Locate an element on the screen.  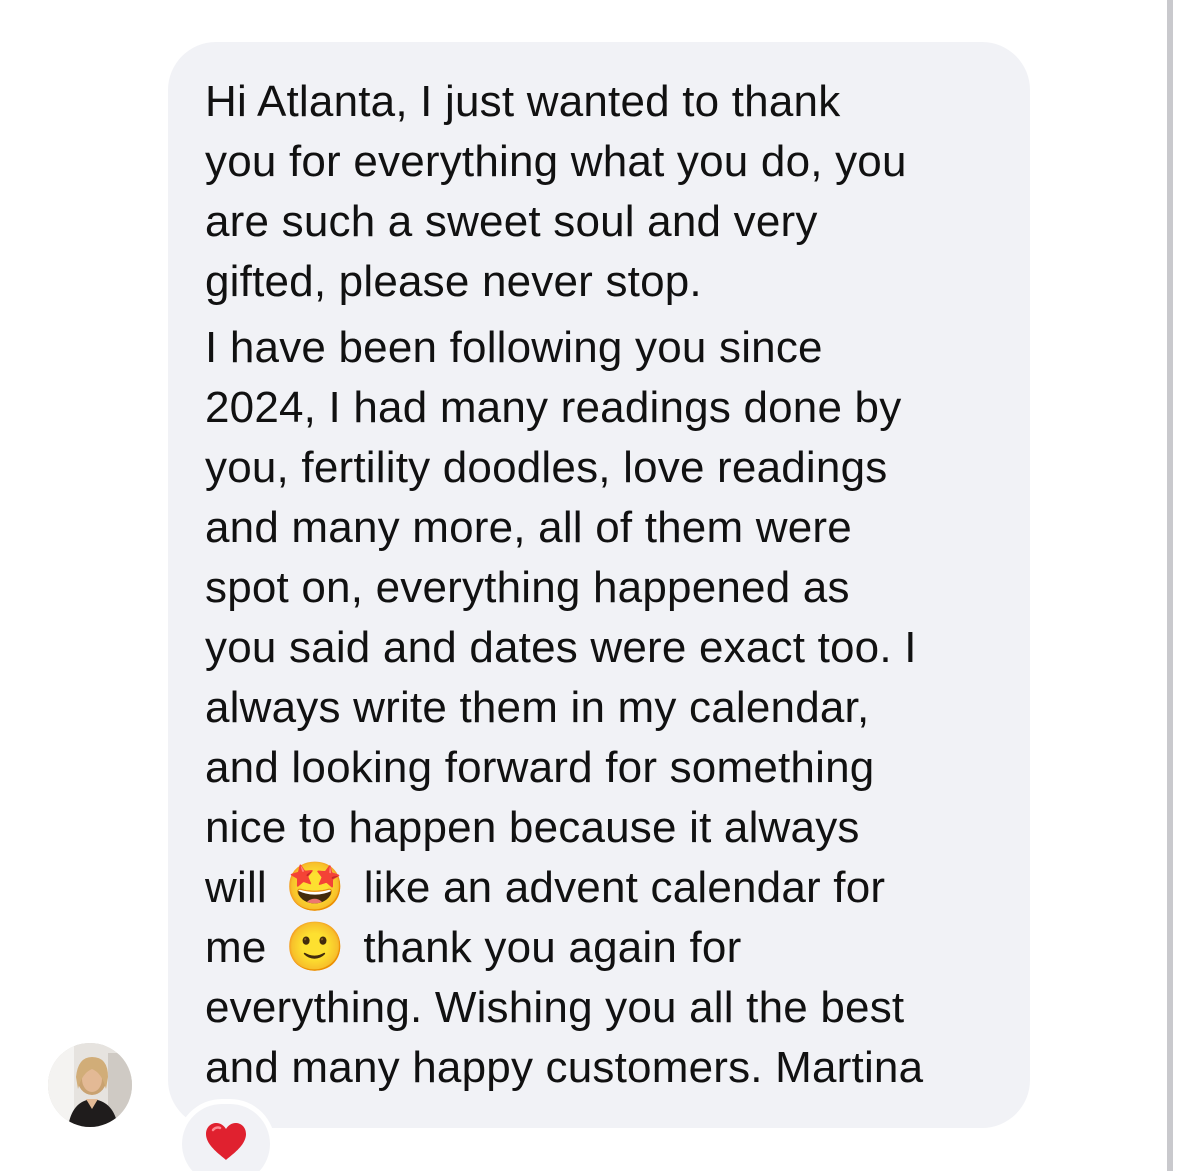
message-line: and many more, all of them were is located at coordinates (528, 527).